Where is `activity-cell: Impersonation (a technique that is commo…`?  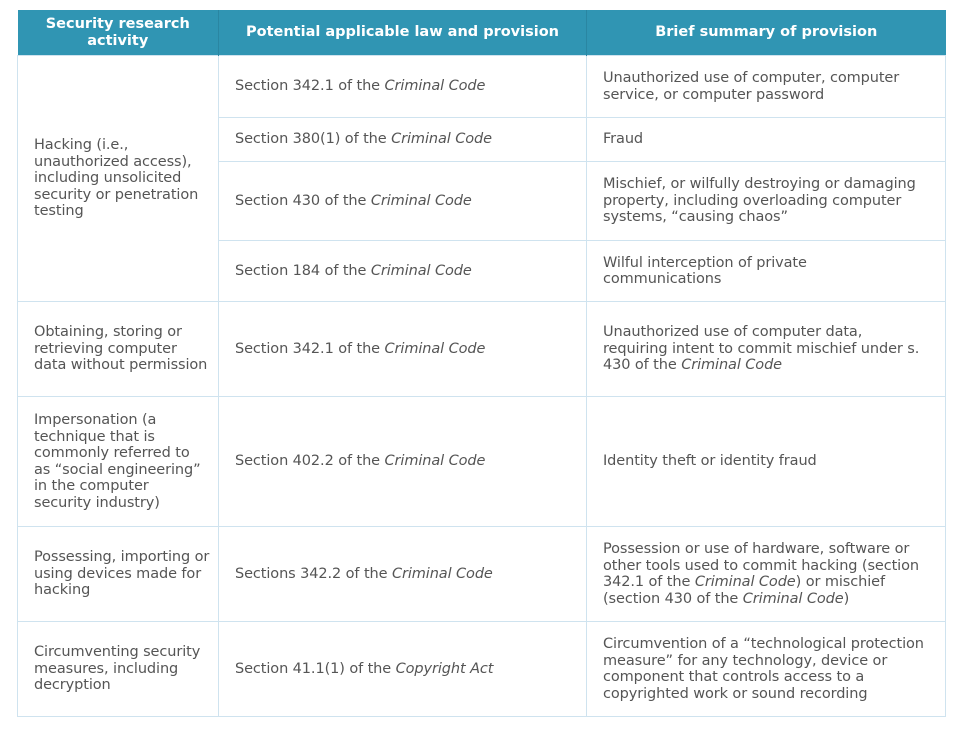
activity-cell: Impersonation (a technique that is commo… is located at coordinates (118, 461).